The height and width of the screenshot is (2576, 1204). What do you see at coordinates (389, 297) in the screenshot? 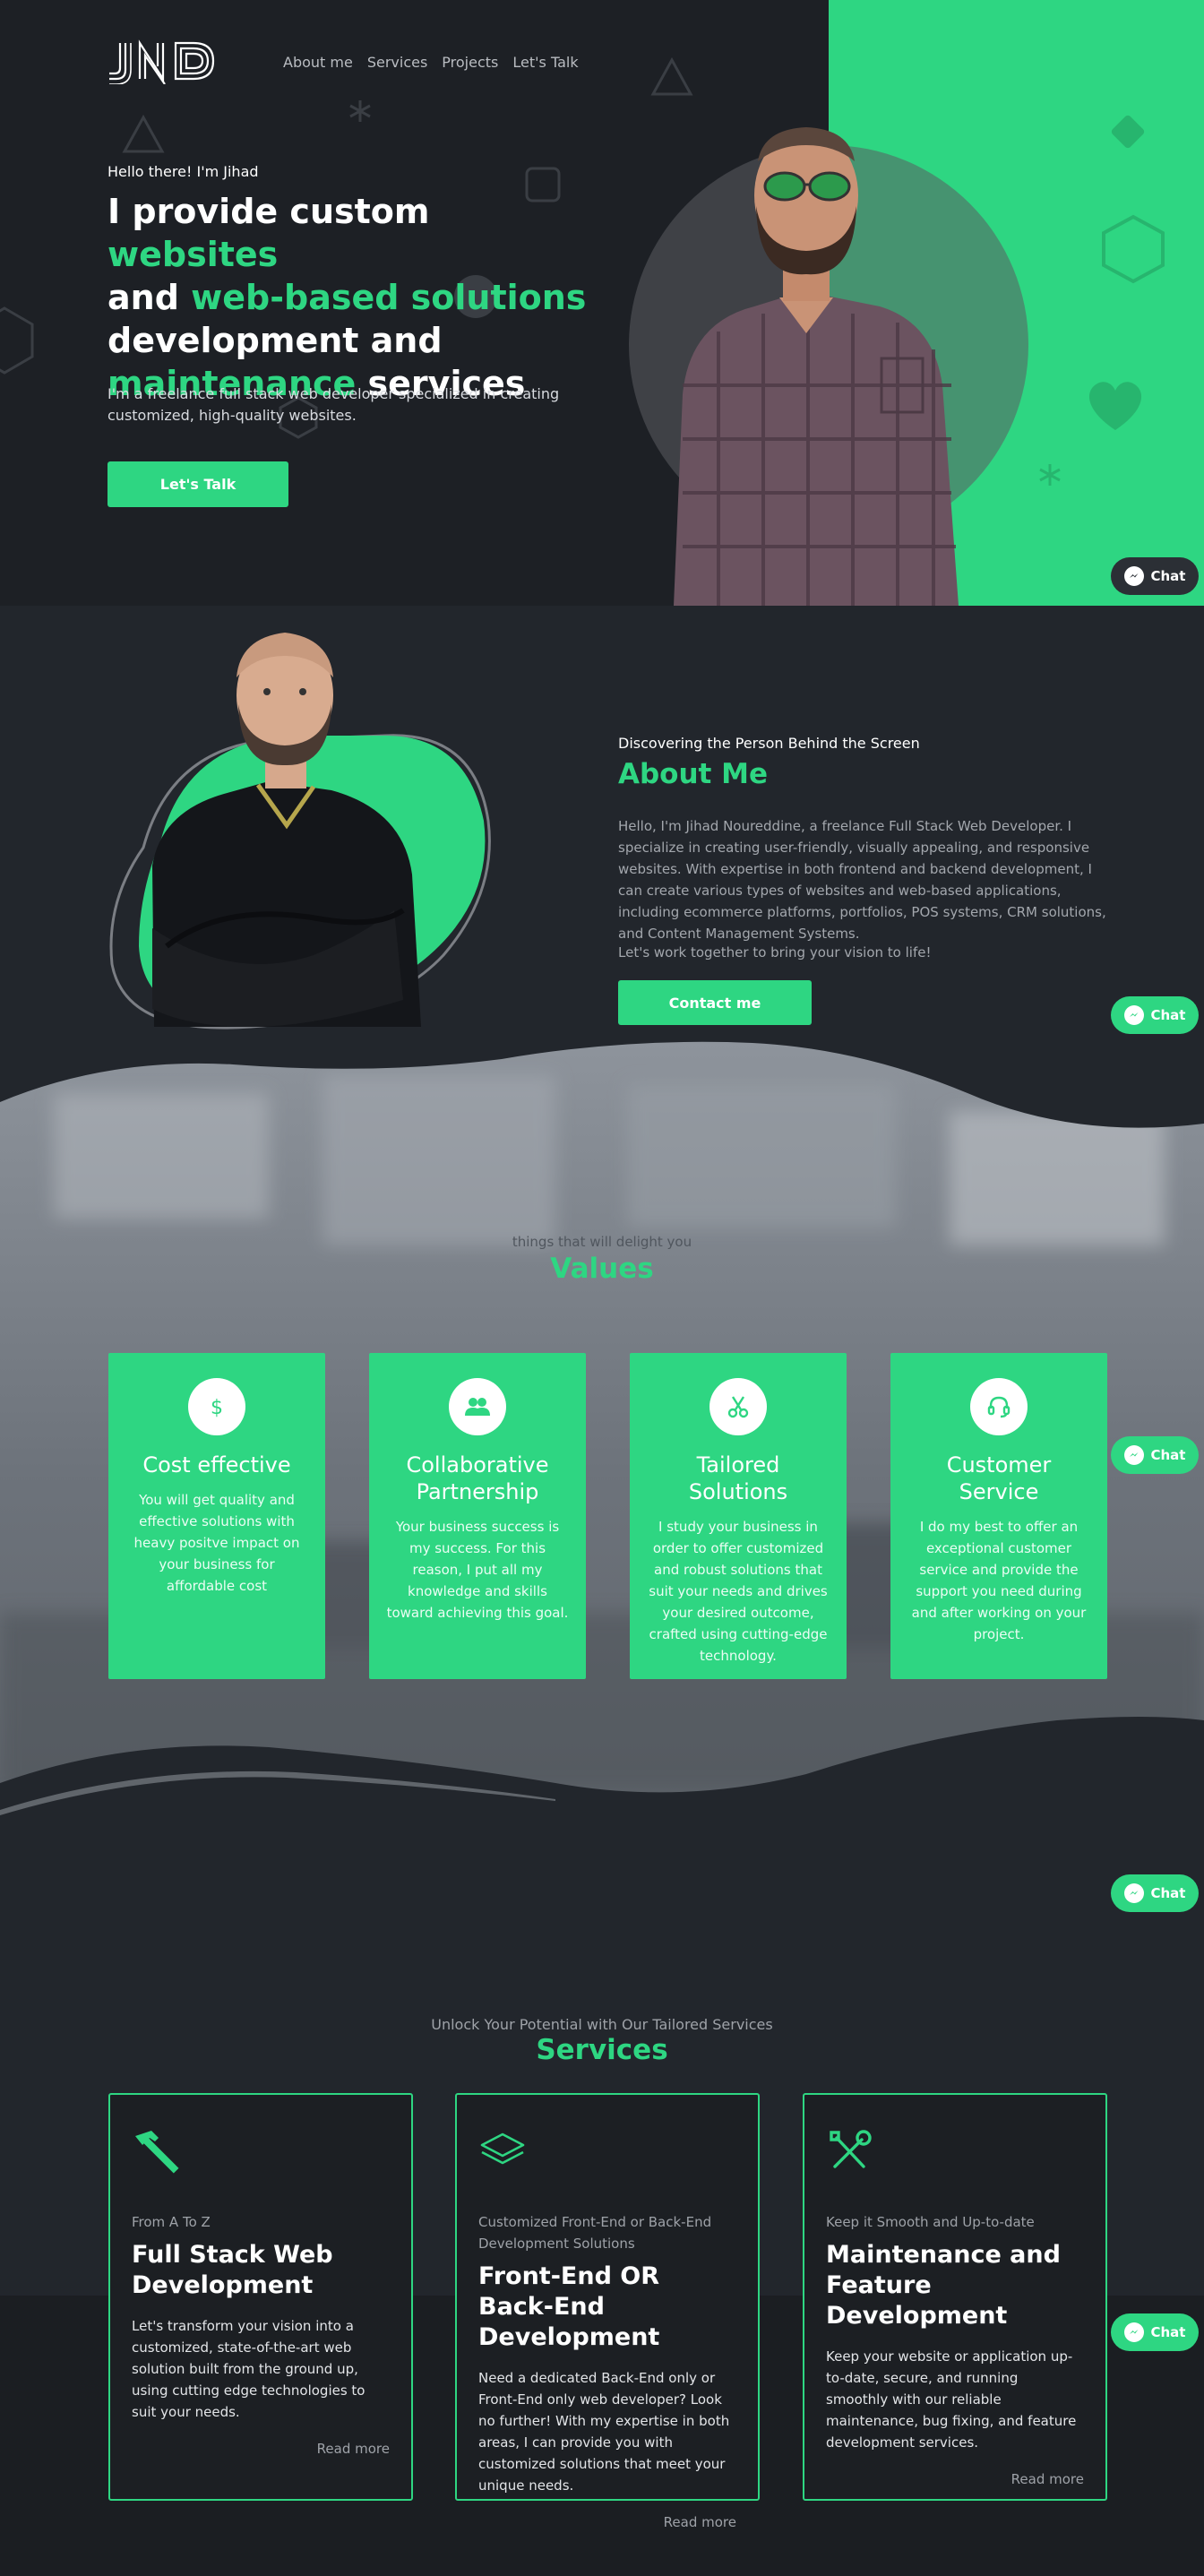
I see `headline-highlight: web-based solutions` at bounding box center [389, 297].